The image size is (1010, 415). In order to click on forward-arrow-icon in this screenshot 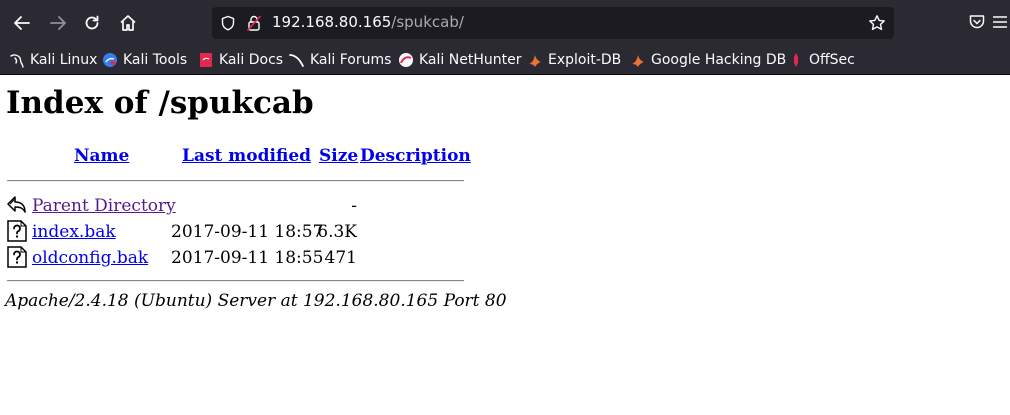, I will do `click(58, 23)`.